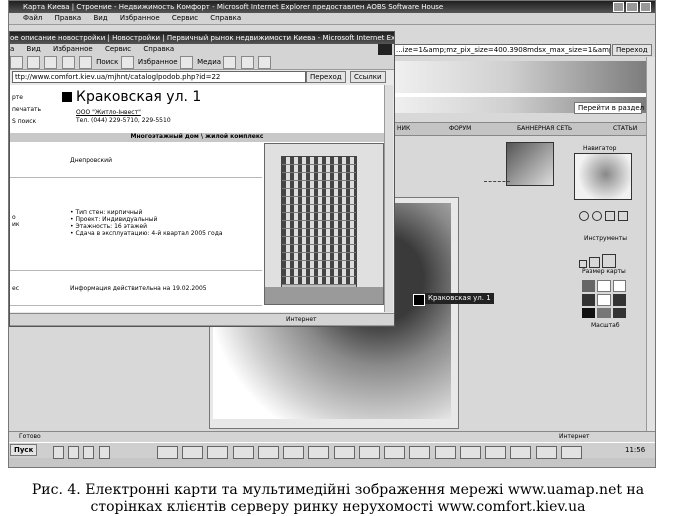 This screenshot has height=516, width=676. Describe the element at coordinates (530, 164) in the screenshot. I see `map-preview-image` at that location.